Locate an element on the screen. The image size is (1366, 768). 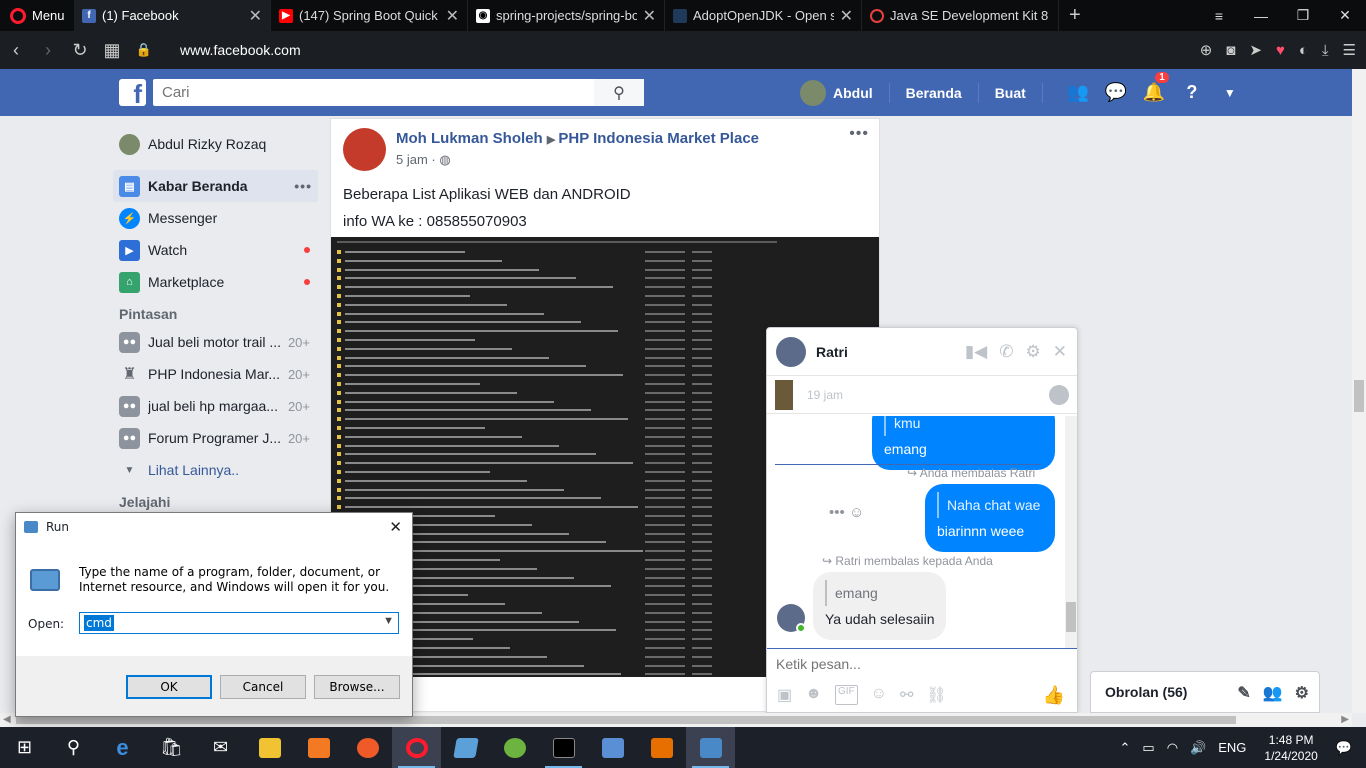
ok-button: OK is located at coordinates (169, 687).